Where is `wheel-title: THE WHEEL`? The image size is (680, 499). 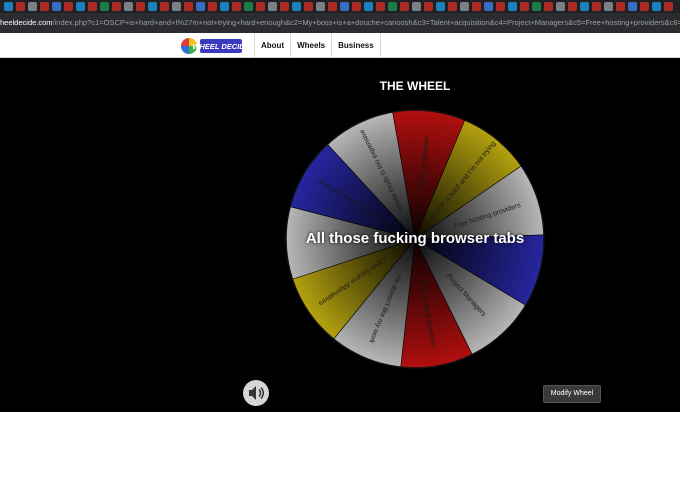
wheel-title: THE WHEEL is located at coordinates (415, 86).